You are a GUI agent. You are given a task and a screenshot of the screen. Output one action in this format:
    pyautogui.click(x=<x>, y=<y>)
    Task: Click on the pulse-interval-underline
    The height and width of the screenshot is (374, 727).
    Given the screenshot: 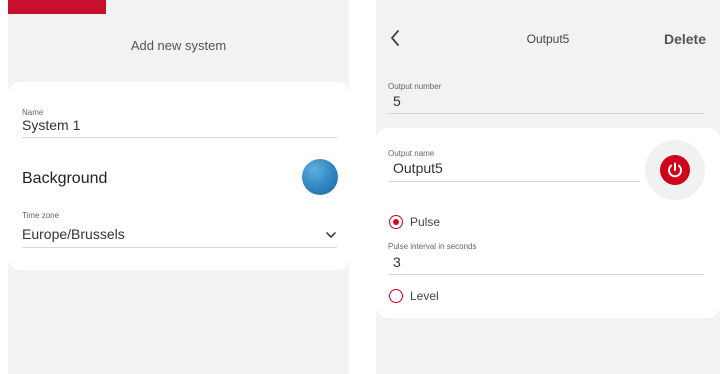 What is the action you would take?
    pyautogui.click(x=546, y=274)
    